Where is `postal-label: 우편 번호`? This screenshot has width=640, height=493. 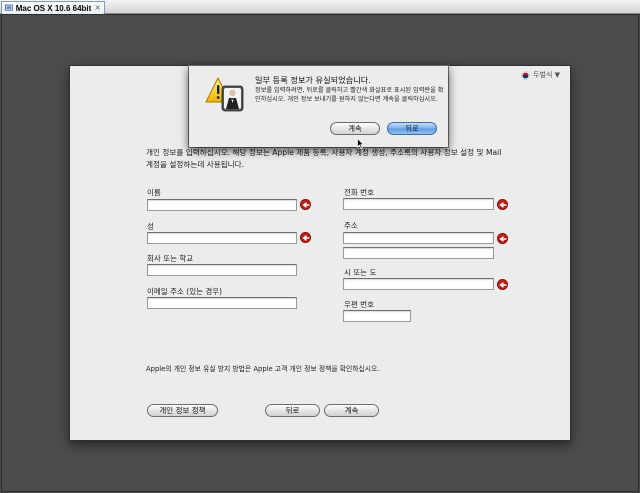 postal-label: 우편 번호 is located at coordinates (359, 304).